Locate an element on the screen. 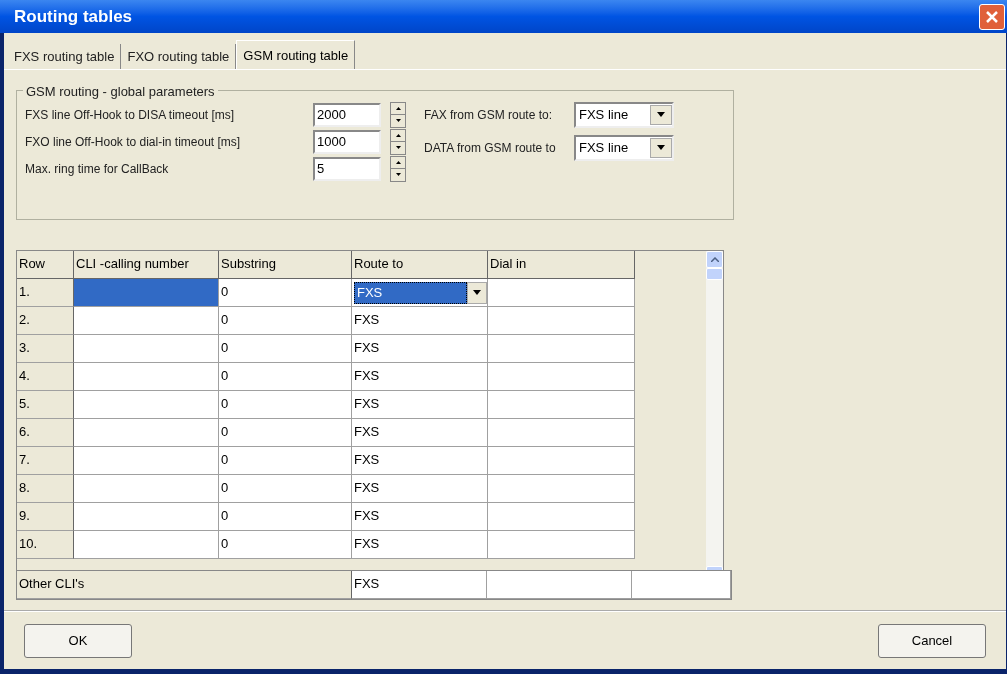  column-header: CLI -calling number is located at coordinates (146, 265).